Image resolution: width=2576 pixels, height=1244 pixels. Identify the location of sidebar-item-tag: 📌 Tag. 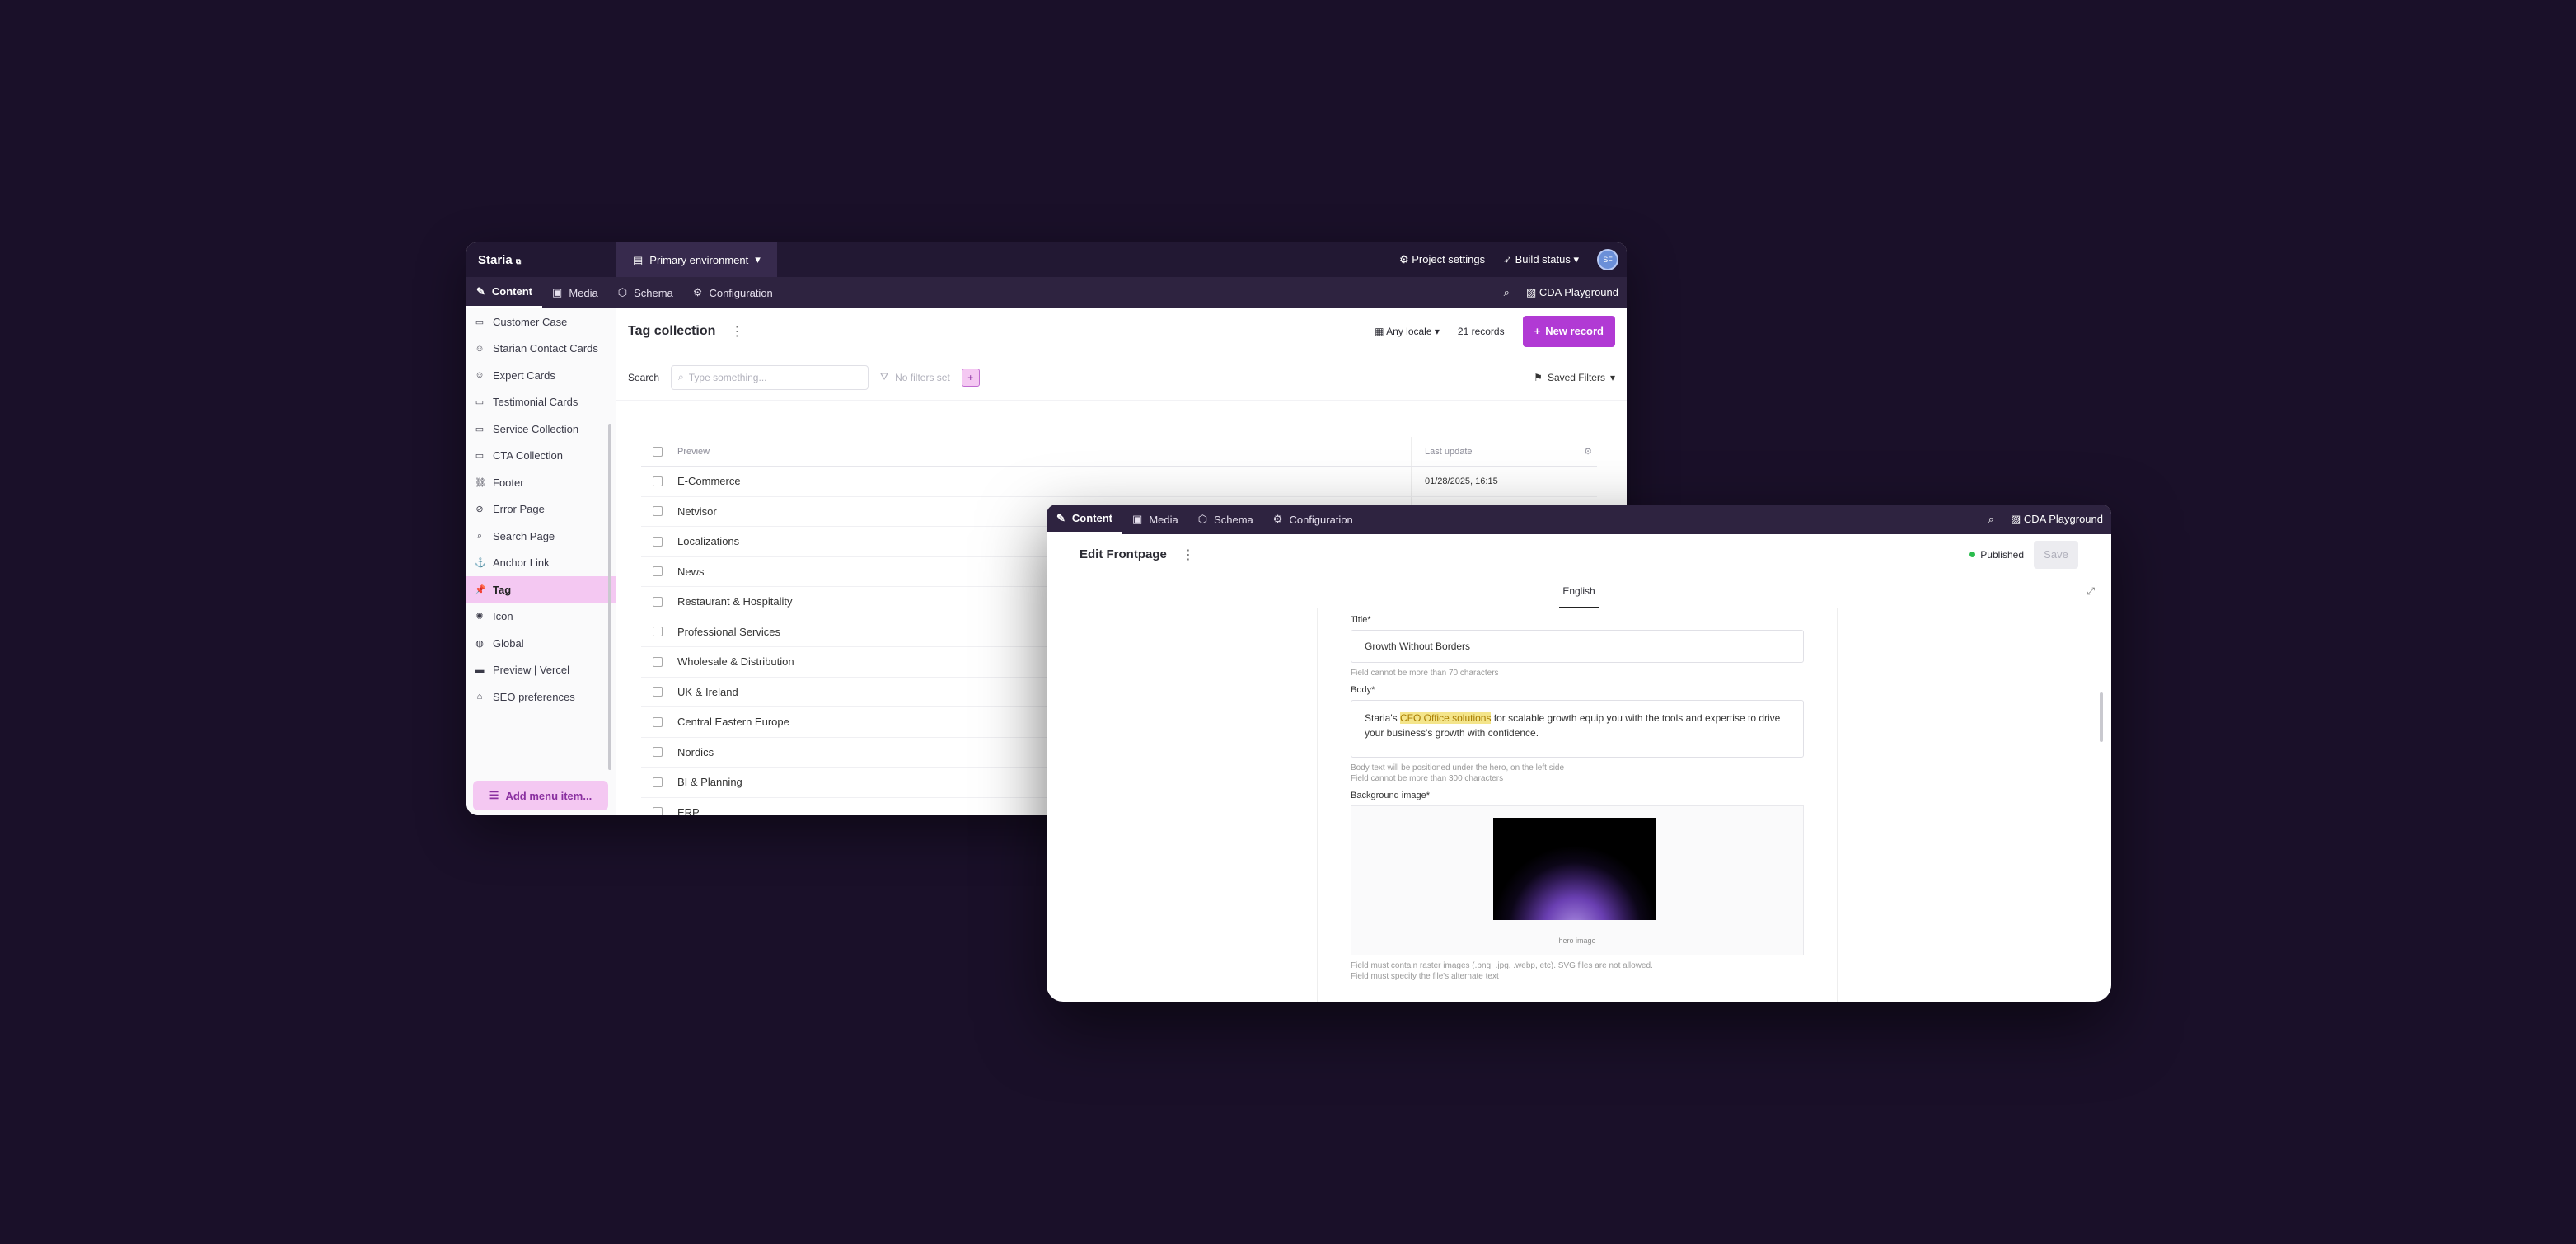
(541, 589).